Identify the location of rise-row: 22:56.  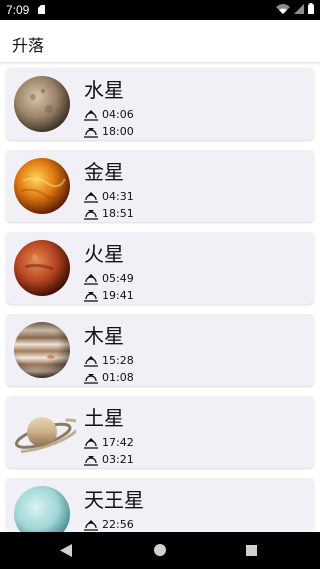
(109, 524).